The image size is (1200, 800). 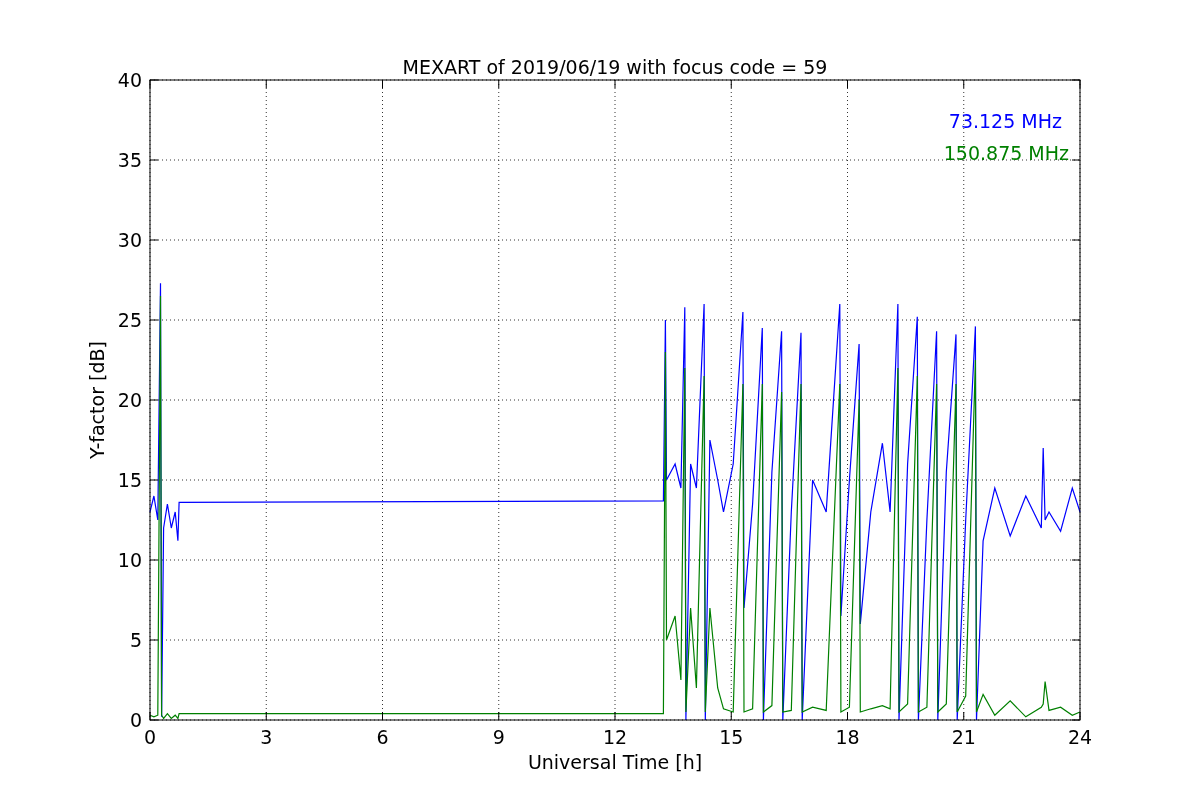 I want to click on x-axis-label: Universal Time [h], so click(x=615, y=762).